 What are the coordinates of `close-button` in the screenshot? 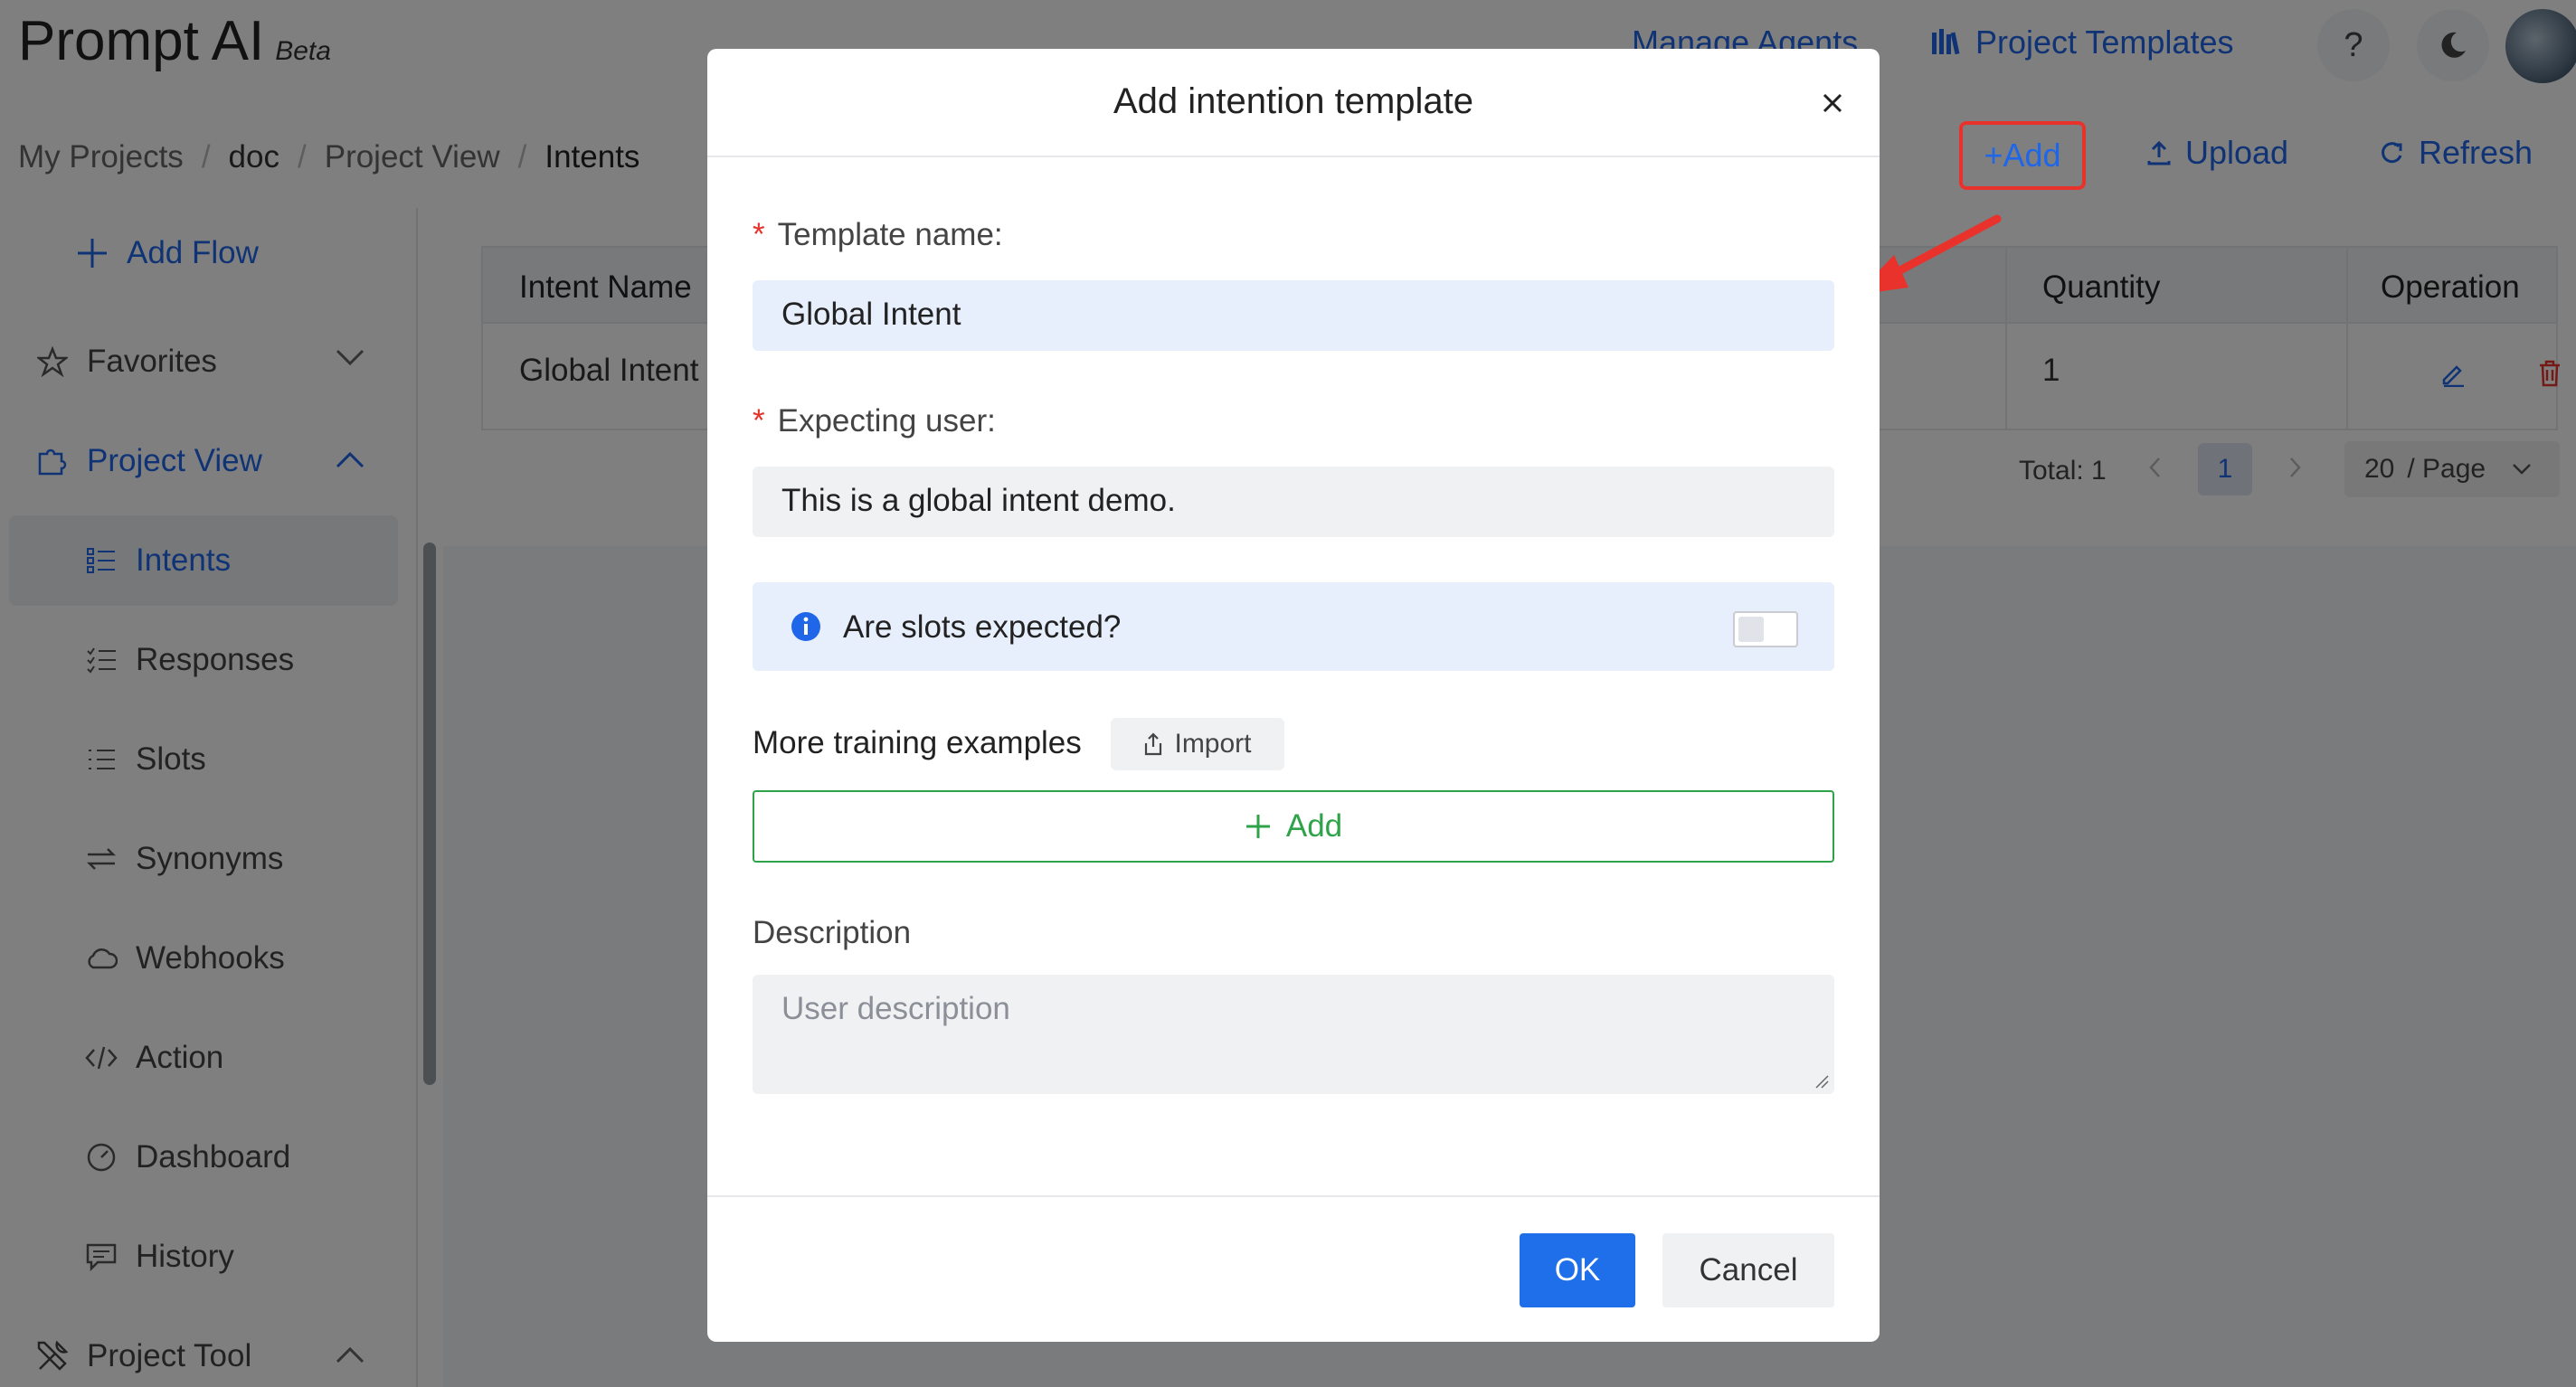 It's located at (1833, 103).